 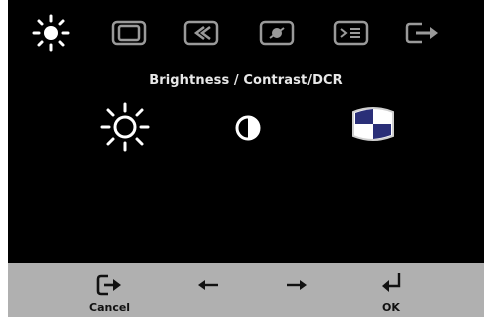 I want to click on exit-icon, so click(x=424, y=33).